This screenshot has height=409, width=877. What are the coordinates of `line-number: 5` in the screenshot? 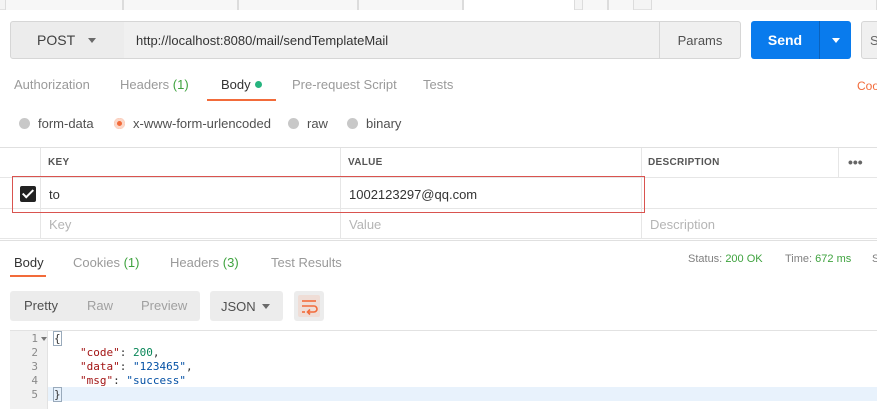 It's located at (34, 394).